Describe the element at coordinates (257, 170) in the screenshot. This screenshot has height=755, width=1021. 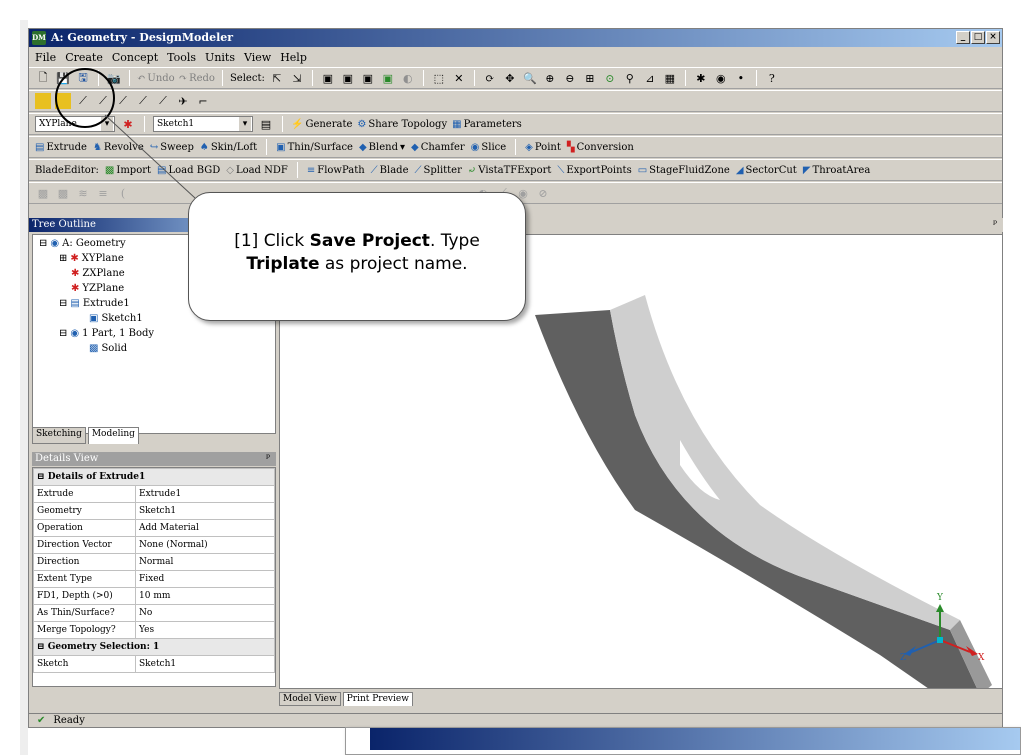
I see `load-ndf-button: ◇ Load NDF` at that location.